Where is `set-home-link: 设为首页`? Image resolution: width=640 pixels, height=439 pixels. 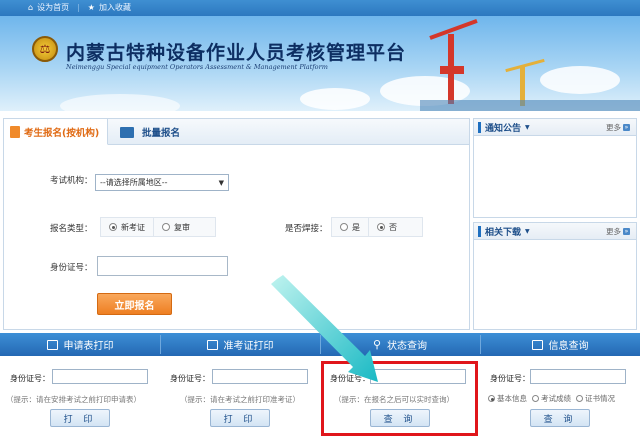 set-home-link: 设为首页 is located at coordinates (53, 7).